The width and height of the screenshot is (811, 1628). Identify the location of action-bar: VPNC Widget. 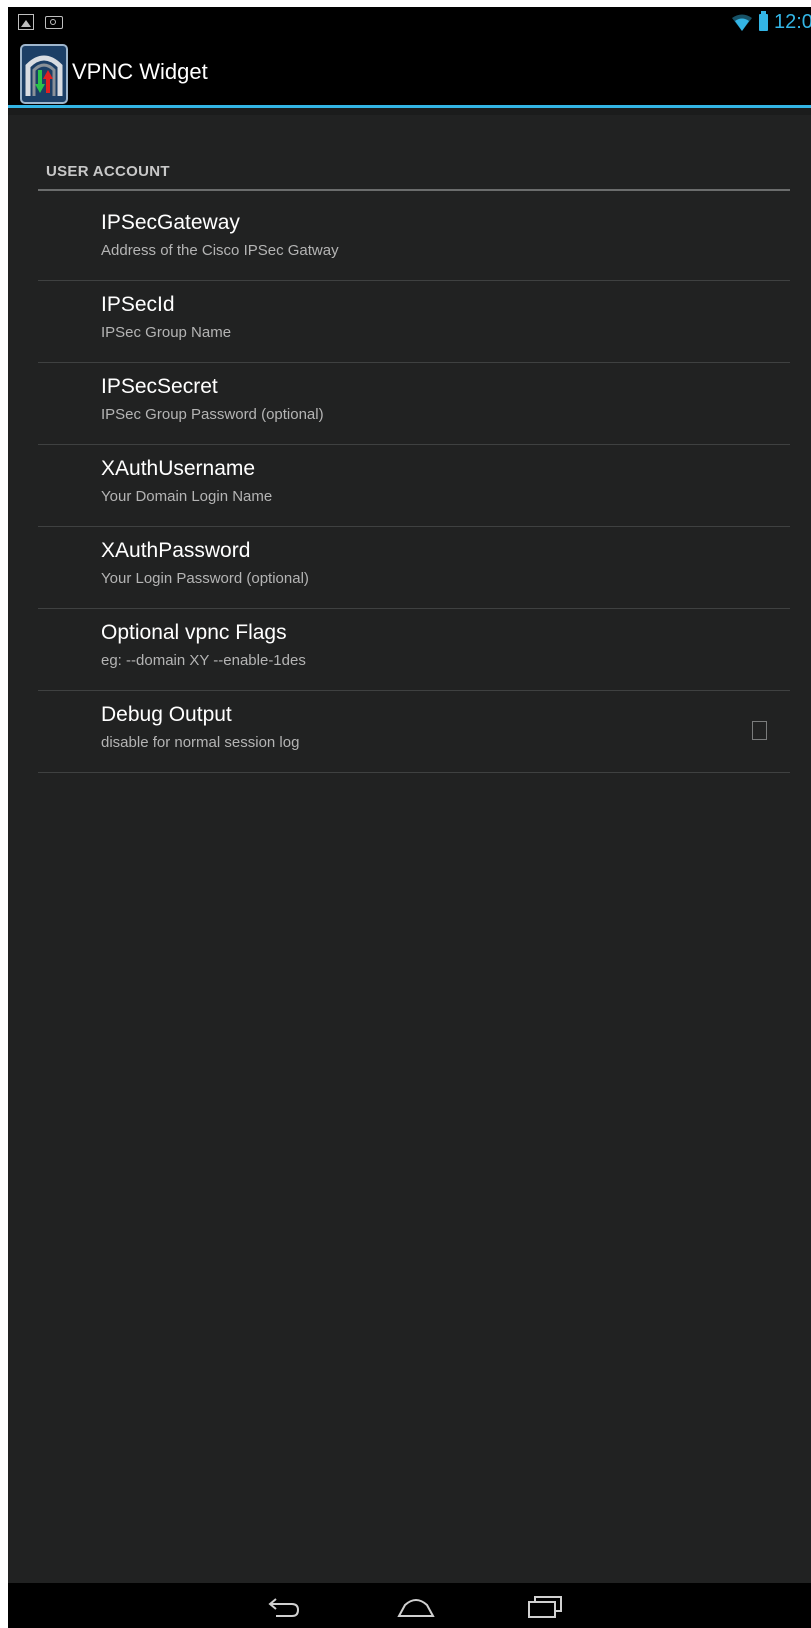
(409, 72).